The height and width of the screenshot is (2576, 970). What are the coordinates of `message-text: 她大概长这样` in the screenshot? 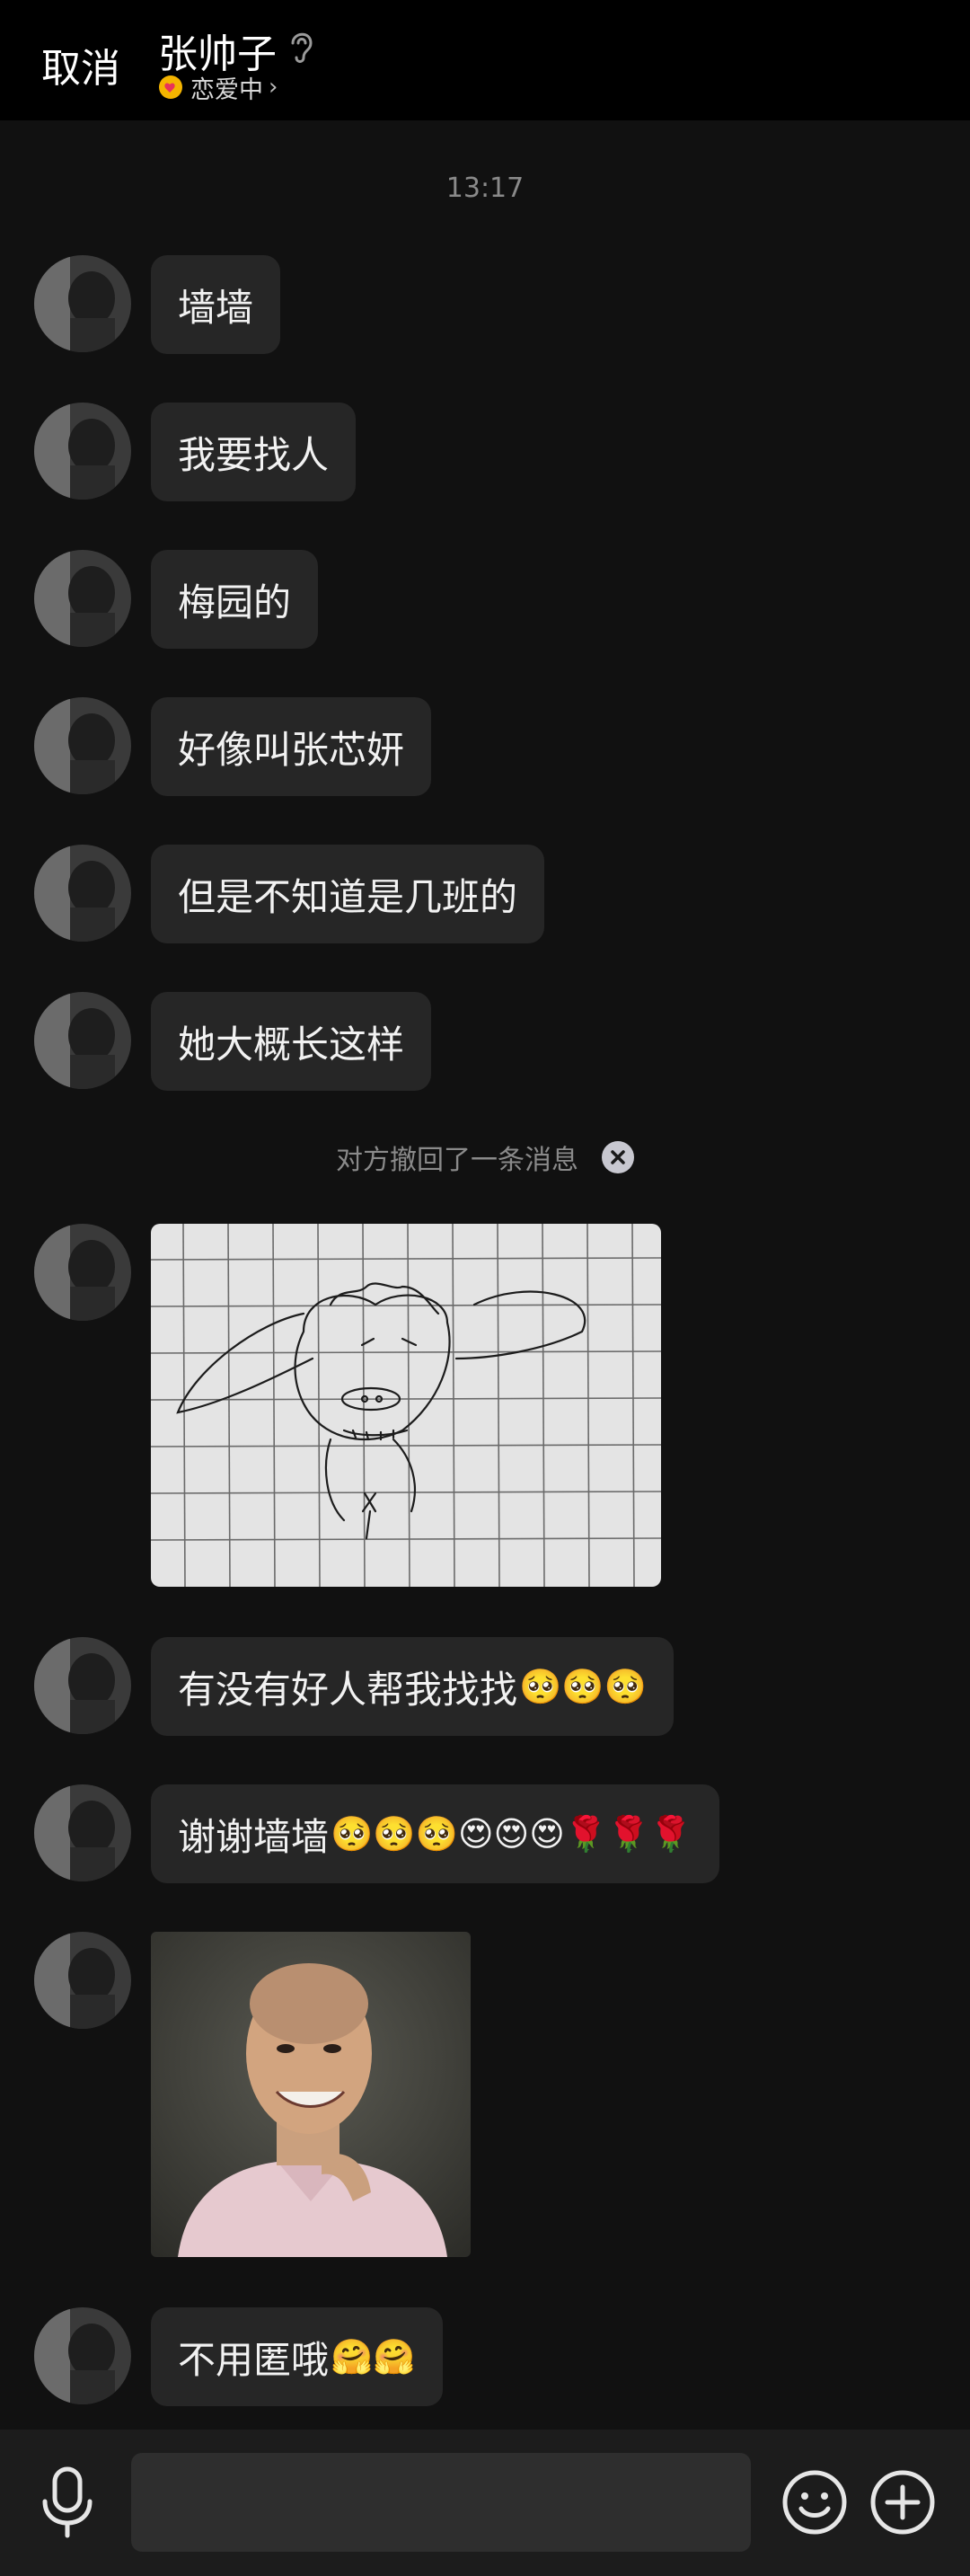 It's located at (291, 1044).